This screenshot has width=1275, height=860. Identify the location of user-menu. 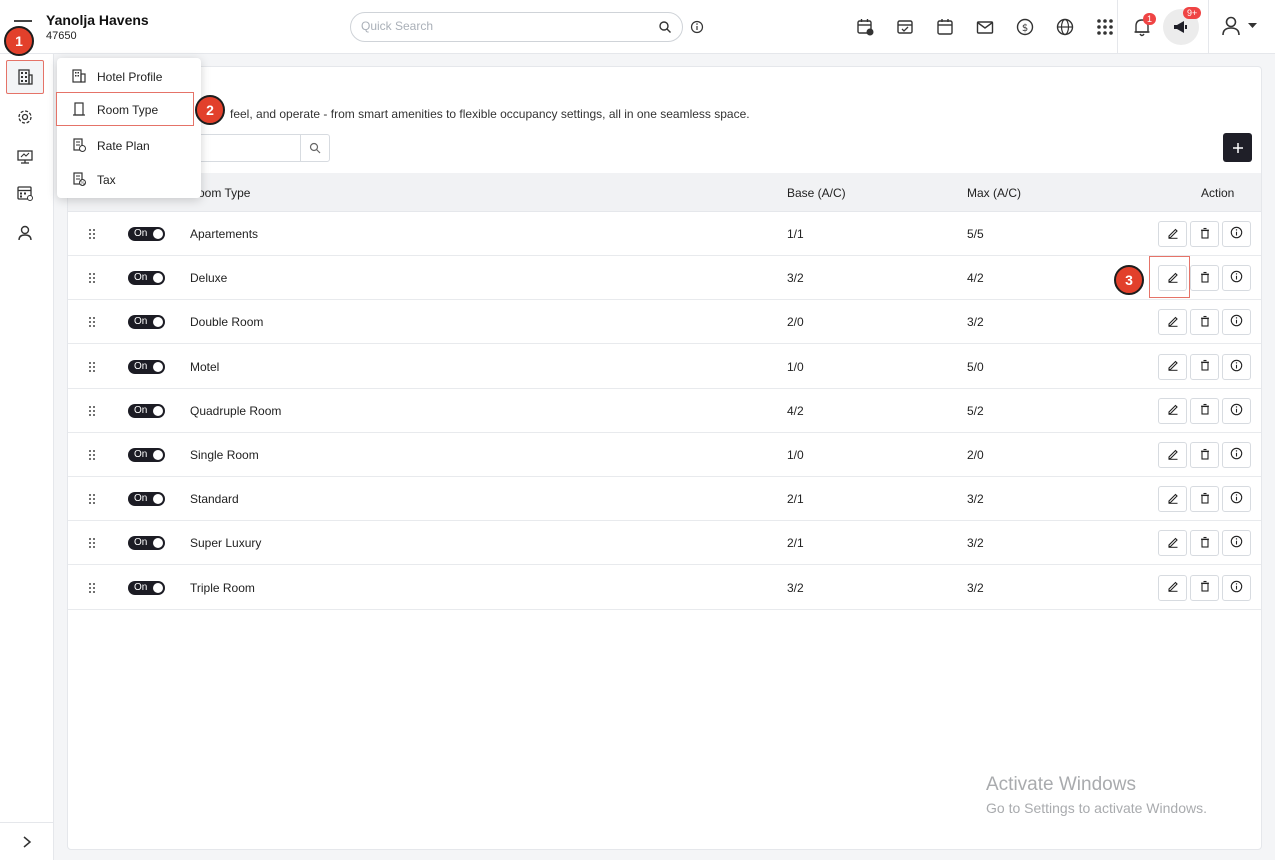
(1238, 26).